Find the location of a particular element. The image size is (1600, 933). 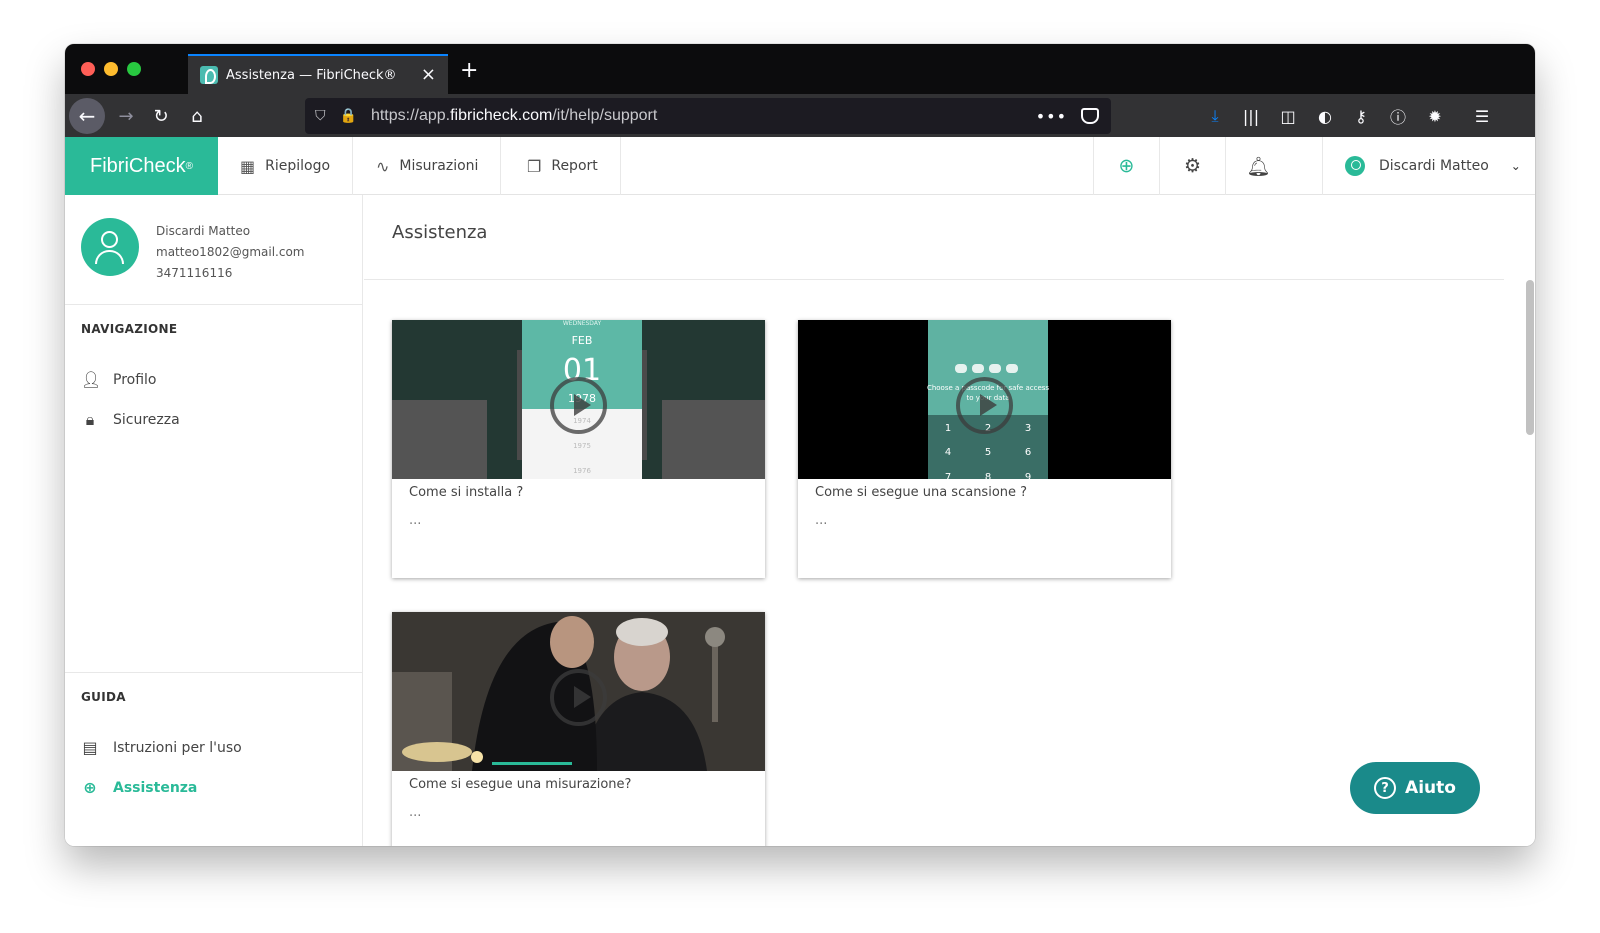

new-tab-icon: + is located at coordinates (469, 70).